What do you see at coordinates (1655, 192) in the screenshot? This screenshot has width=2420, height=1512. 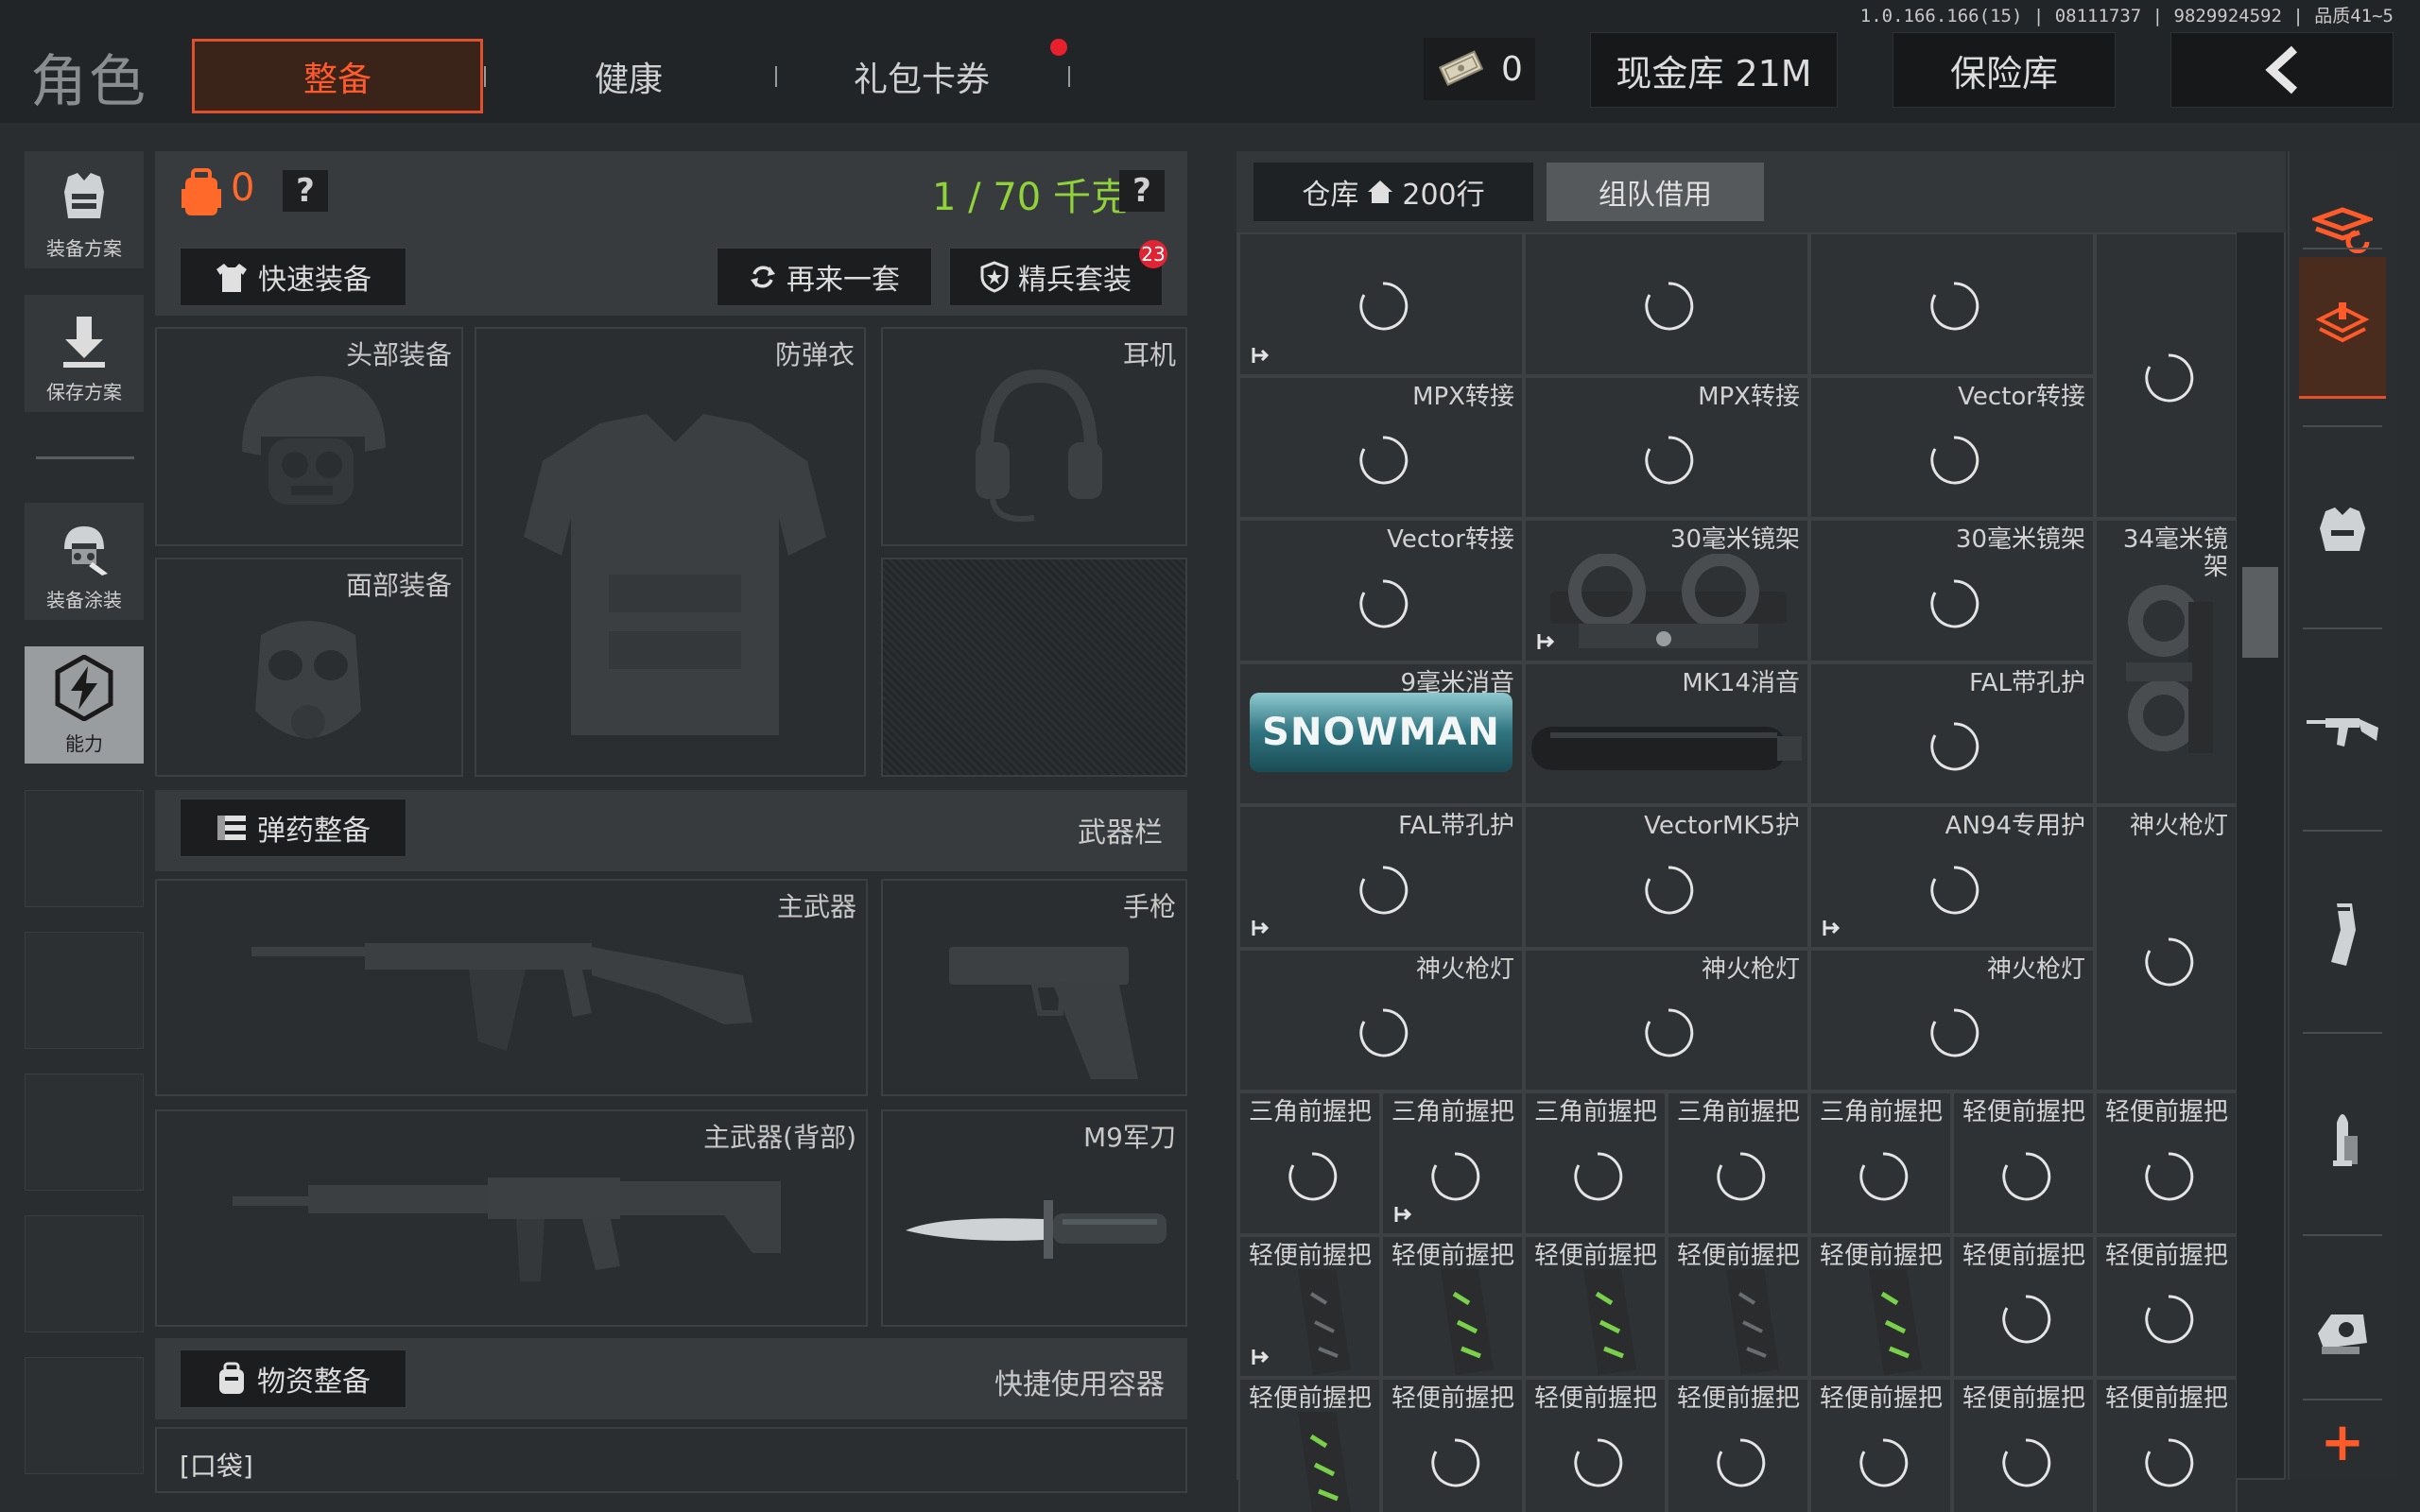 I see `team-borrow-tab: 组队借用` at bounding box center [1655, 192].